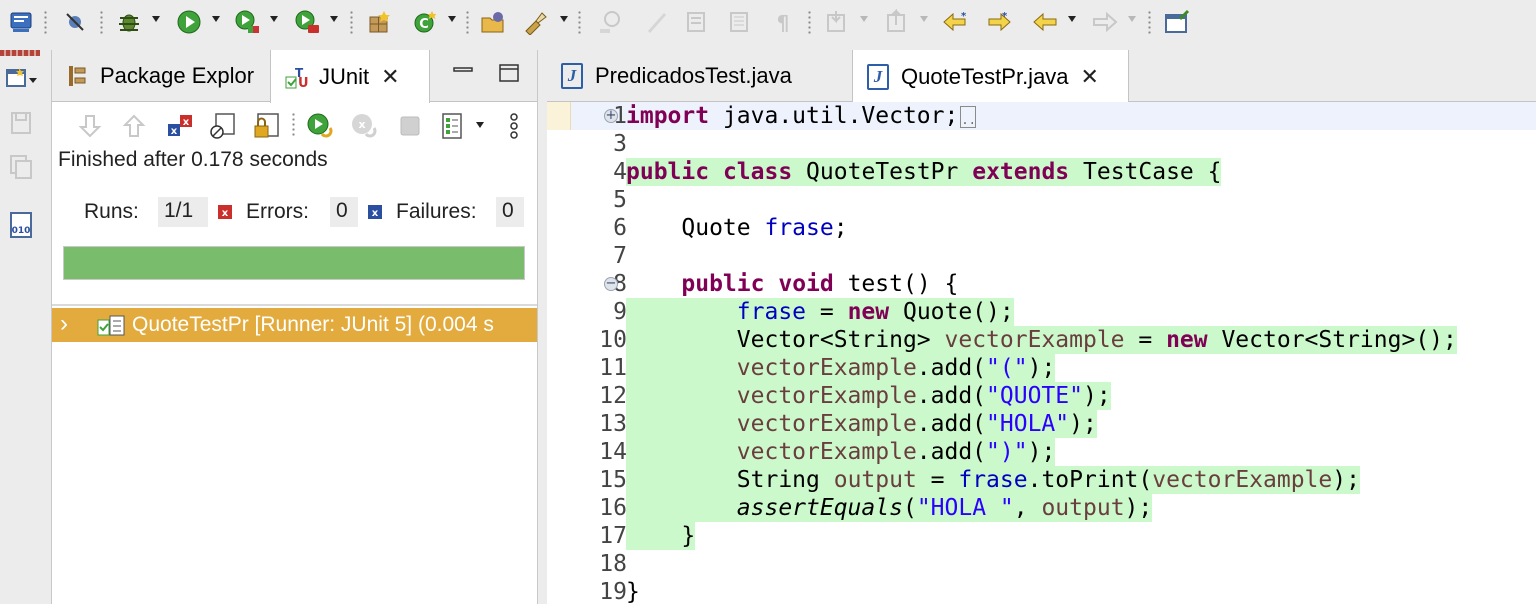 This screenshot has height=604, width=1536. I want to click on maximize-icon, so click(509, 73).